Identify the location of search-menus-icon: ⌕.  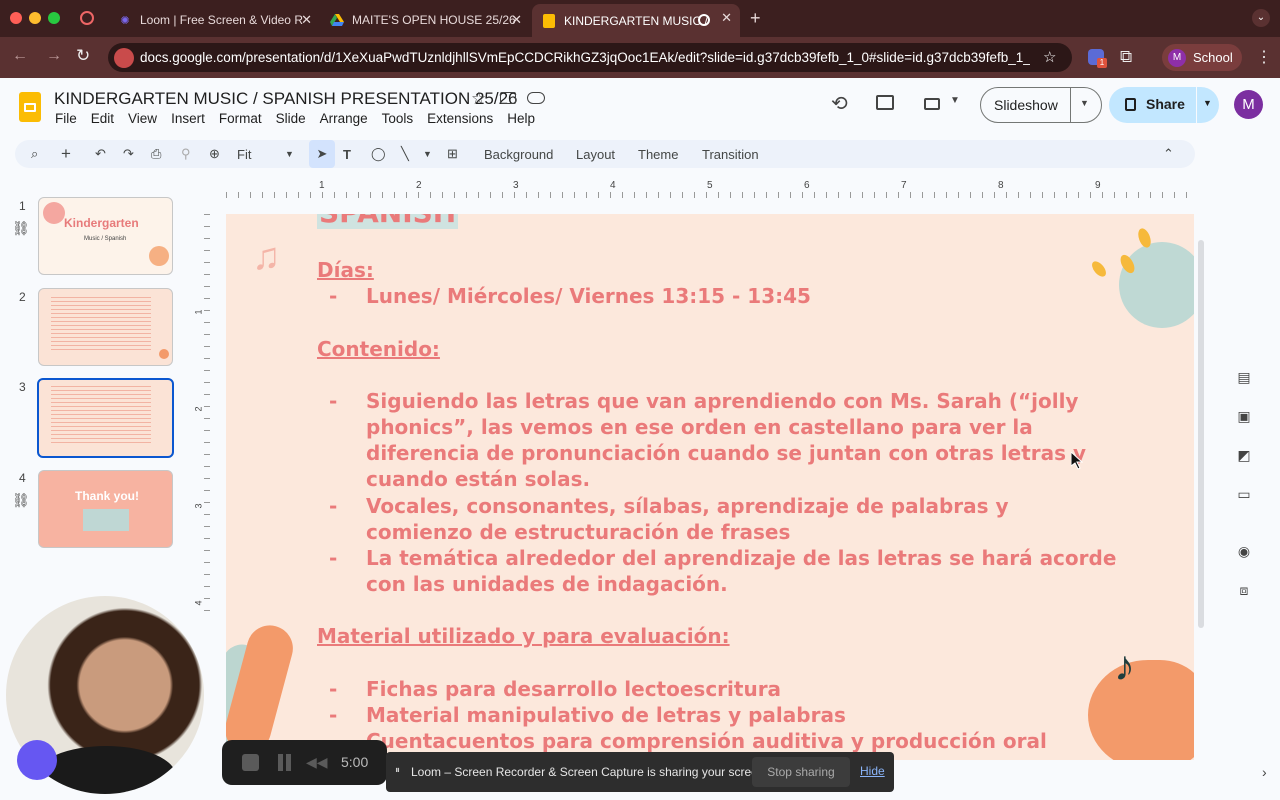
(34, 154).